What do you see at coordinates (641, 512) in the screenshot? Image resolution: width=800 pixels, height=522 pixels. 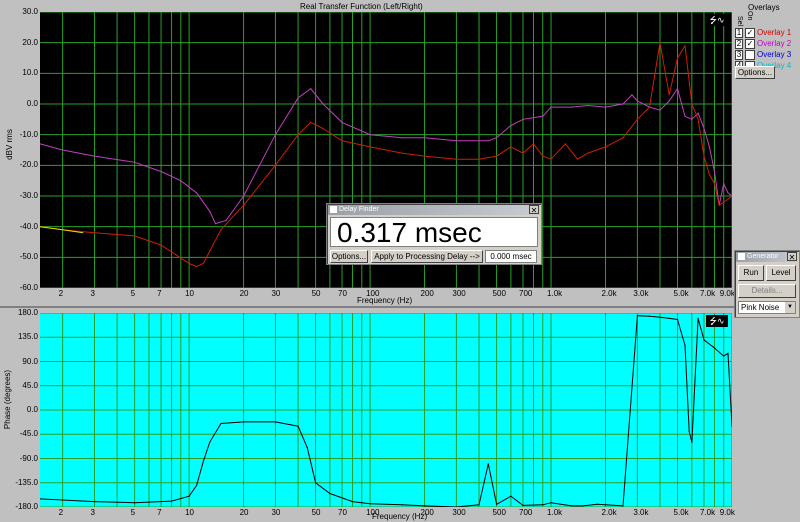 I see `bottom-chart-xtick-label: 3.0k` at bounding box center [641, 512].